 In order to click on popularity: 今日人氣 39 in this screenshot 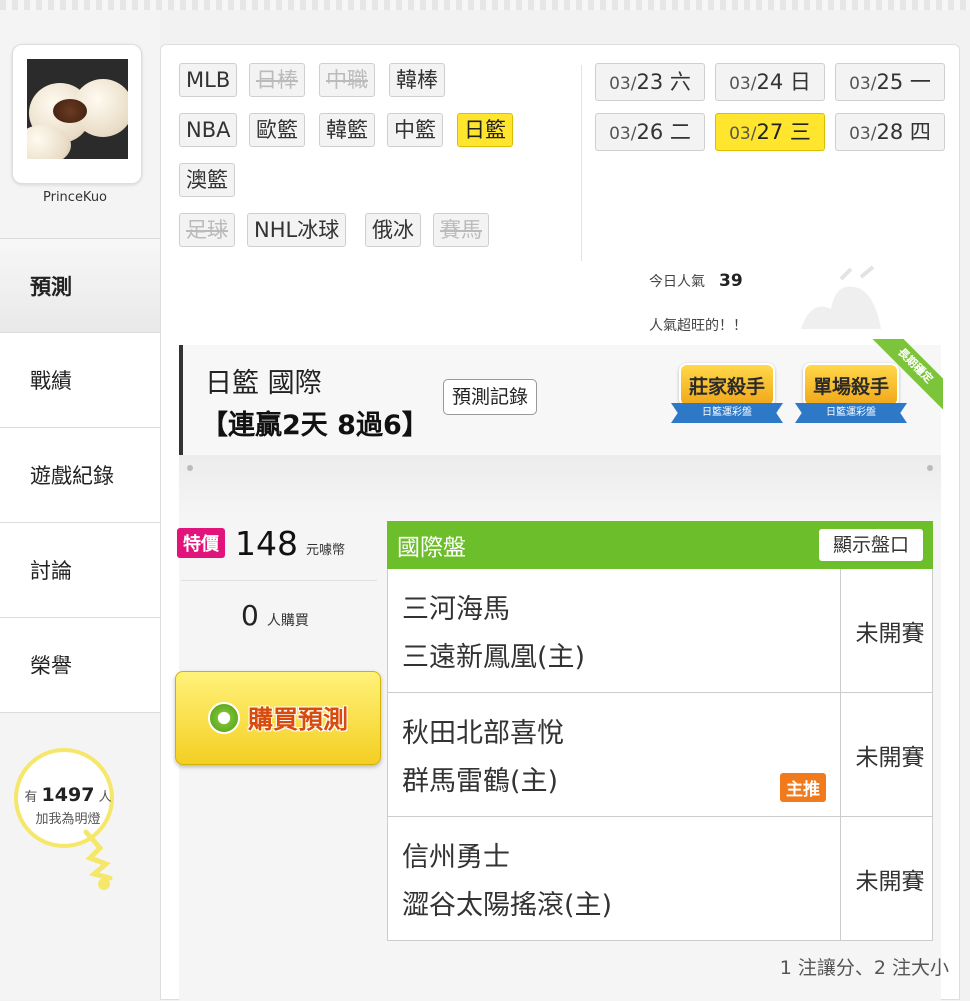, I will do `click(696, 281)`.